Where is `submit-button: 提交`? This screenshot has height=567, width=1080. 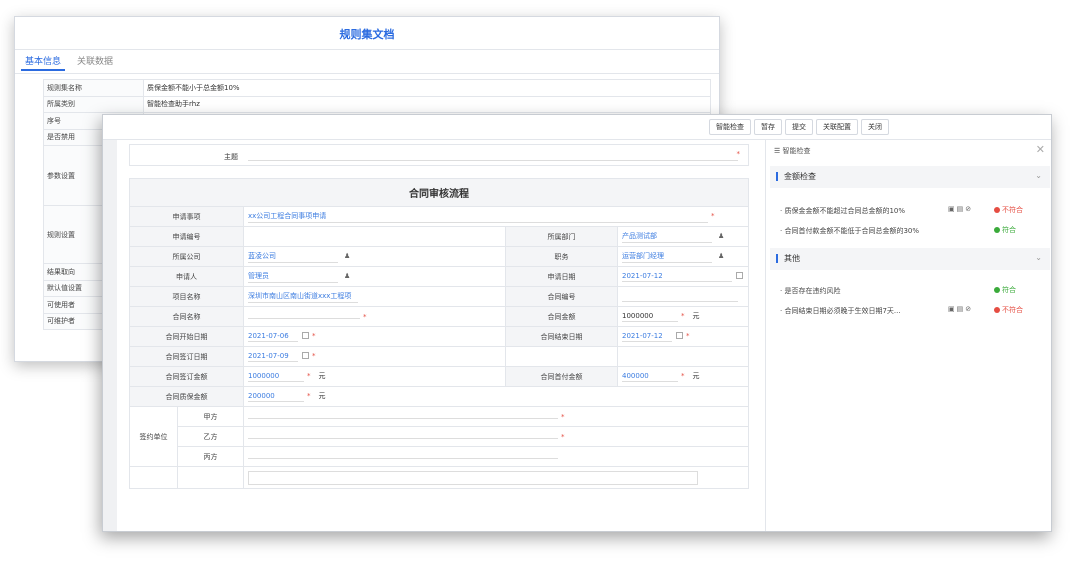
submit-button: 提交 is located at coordinates (799, 127).